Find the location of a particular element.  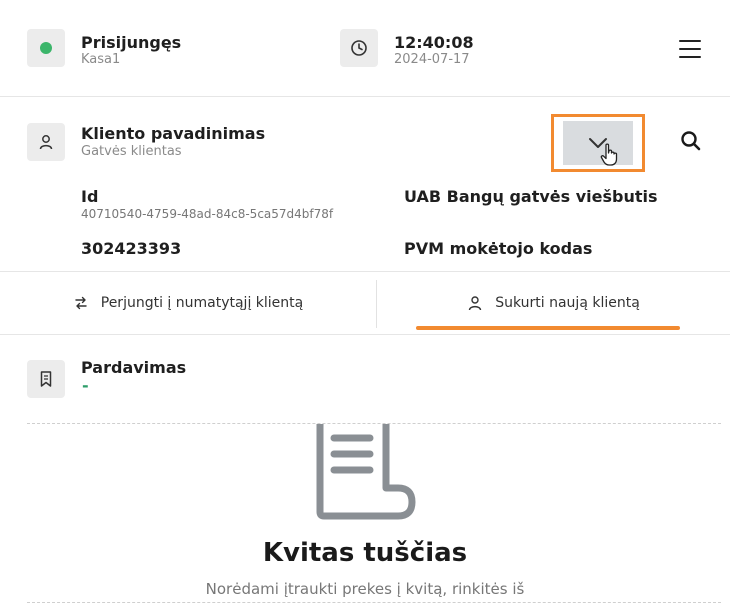

header-divider is located at coordinates (365, 96).